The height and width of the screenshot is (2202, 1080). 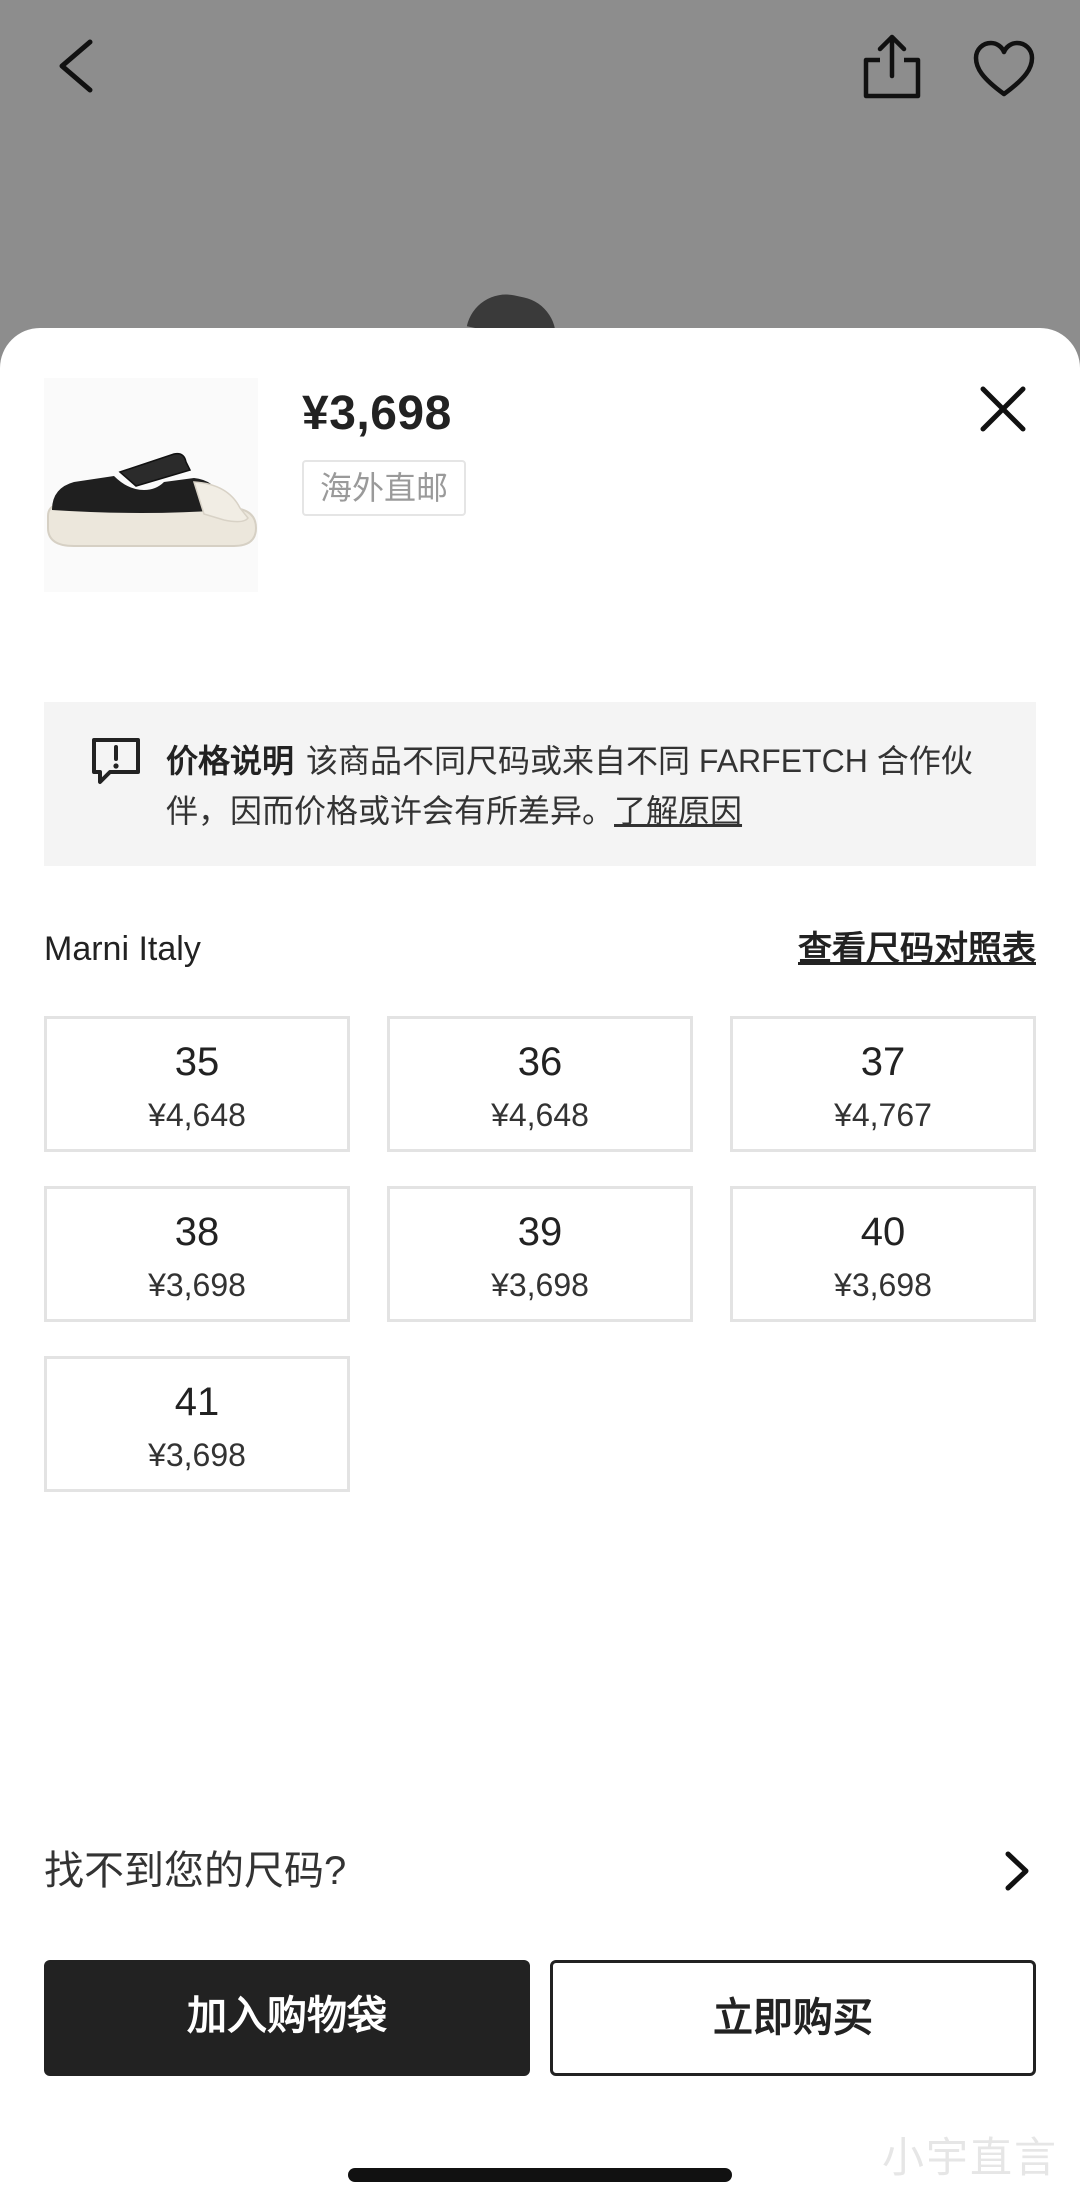 I want to click on add-to-bag-button: 加入购物袋, so click(x=287, y=2018).